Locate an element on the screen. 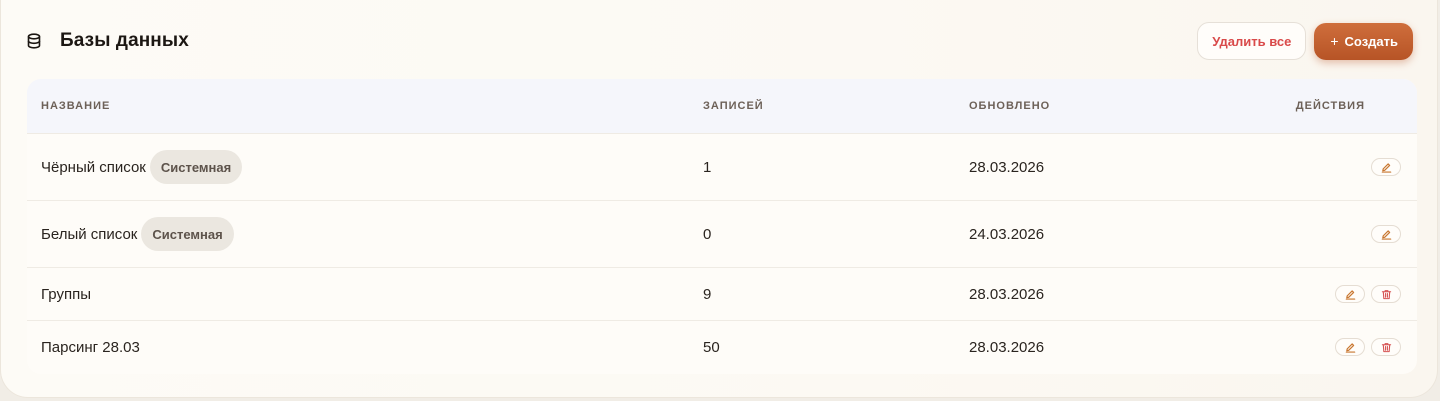 The image size is (1440, 401). column-header-name: НАЗВАНИЕ is located at coordinates (76, 106).